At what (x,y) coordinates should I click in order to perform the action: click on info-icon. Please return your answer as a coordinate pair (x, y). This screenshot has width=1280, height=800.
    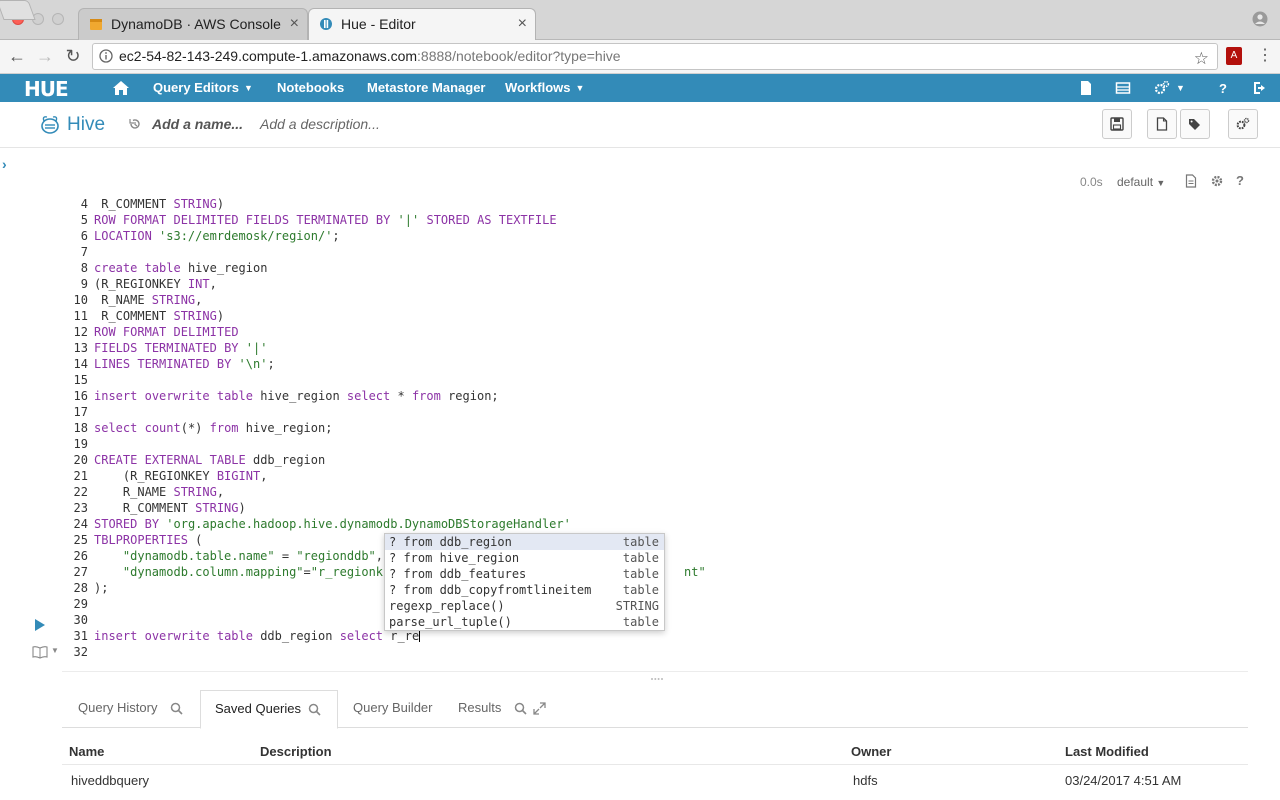
    Looking at the image, I should click on (106, 56).